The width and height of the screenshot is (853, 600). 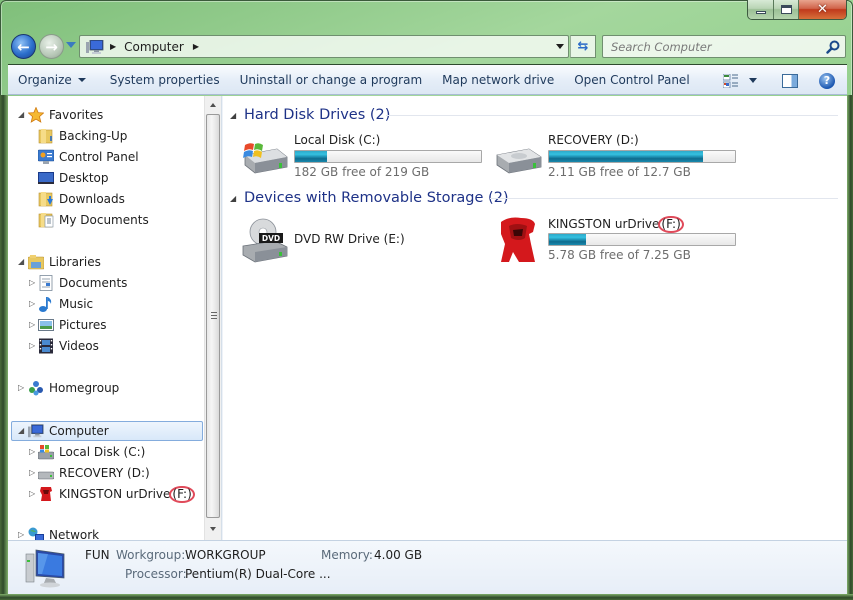 I want to click on help-icon: ?, so click(x=827, y=80).